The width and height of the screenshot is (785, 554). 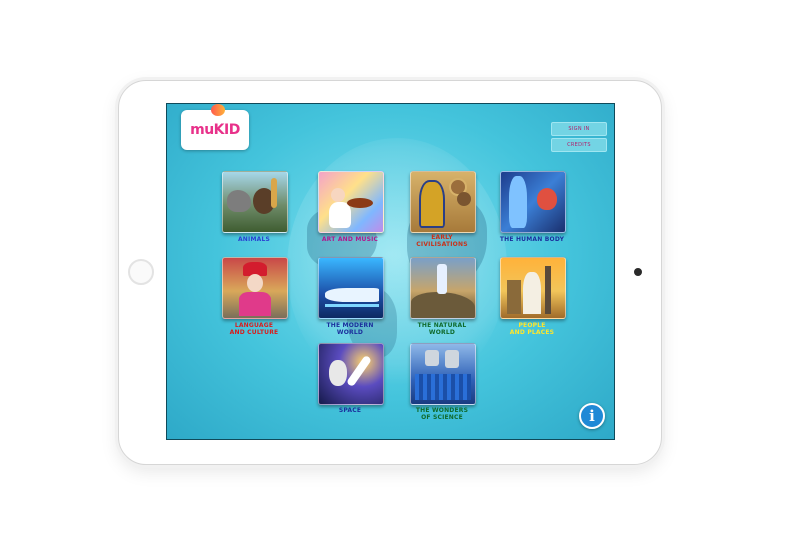 I want to click on info-button: i, so click(x=592, y=416).